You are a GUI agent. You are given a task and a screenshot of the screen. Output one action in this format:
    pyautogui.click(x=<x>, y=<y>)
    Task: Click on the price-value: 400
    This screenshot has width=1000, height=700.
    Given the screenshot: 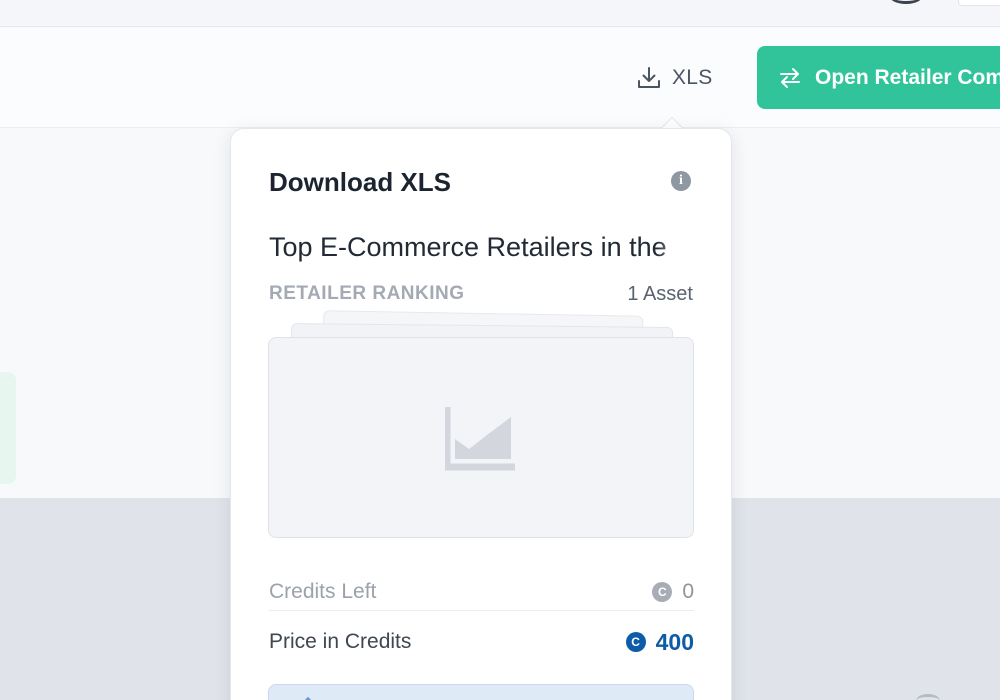 What is the action you would take?
    pyautogui.click(x=674, y=641)
    